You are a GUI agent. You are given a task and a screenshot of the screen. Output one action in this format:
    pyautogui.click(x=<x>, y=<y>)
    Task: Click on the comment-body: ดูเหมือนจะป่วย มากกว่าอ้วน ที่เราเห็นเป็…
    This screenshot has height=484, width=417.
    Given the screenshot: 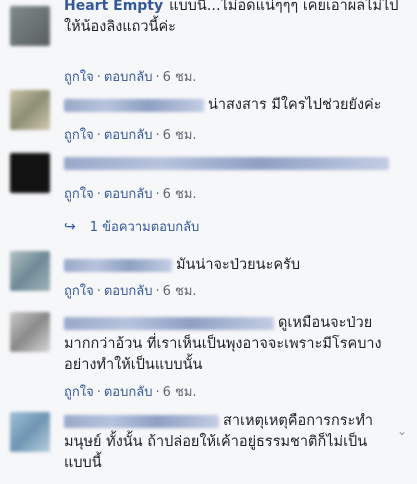 What is the action you would take?
    pyautogui.click(x=229, y=344)
    